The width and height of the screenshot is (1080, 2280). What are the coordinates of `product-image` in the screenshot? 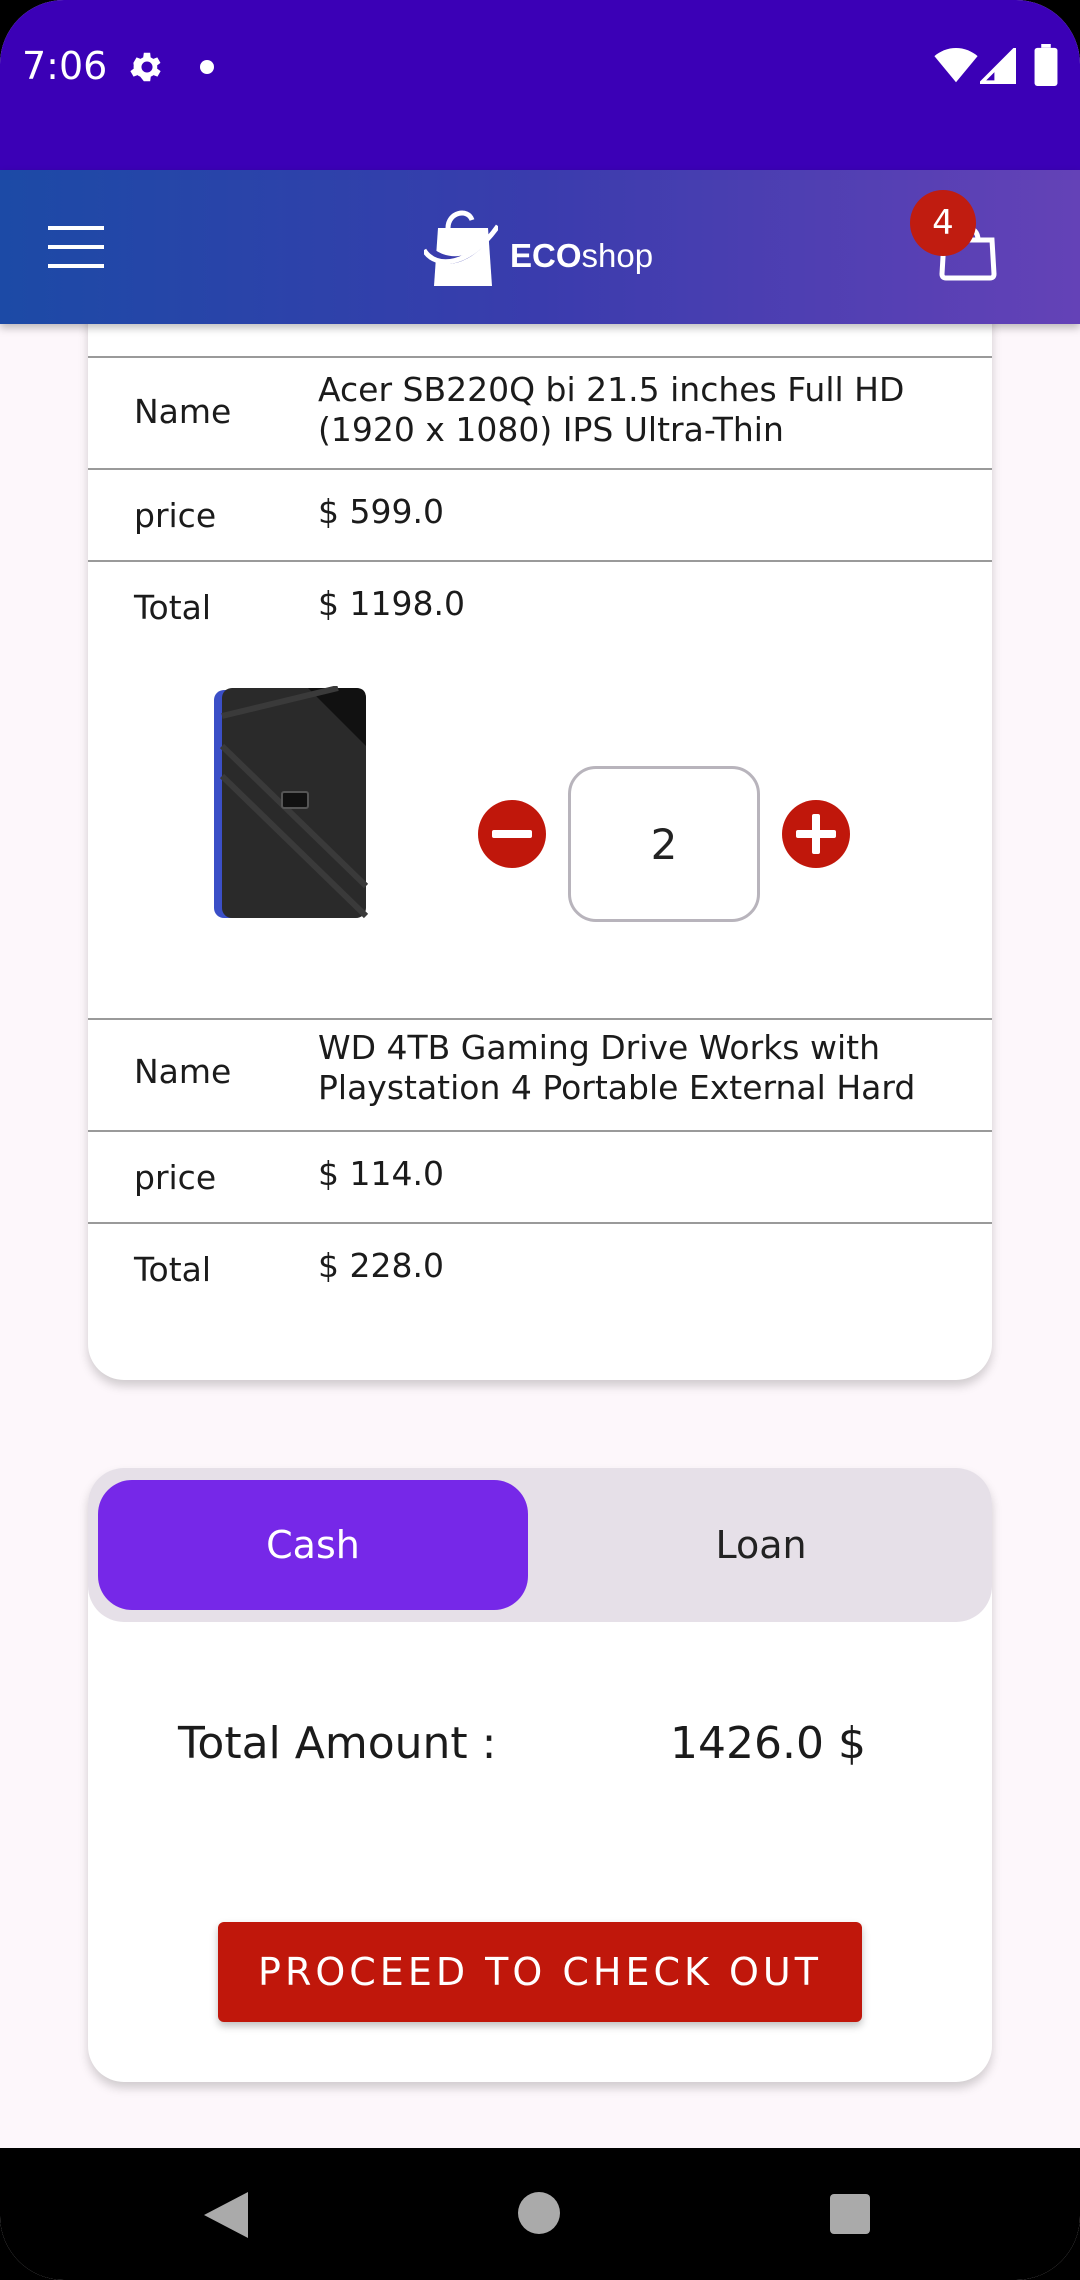 It's located at (291, 802).